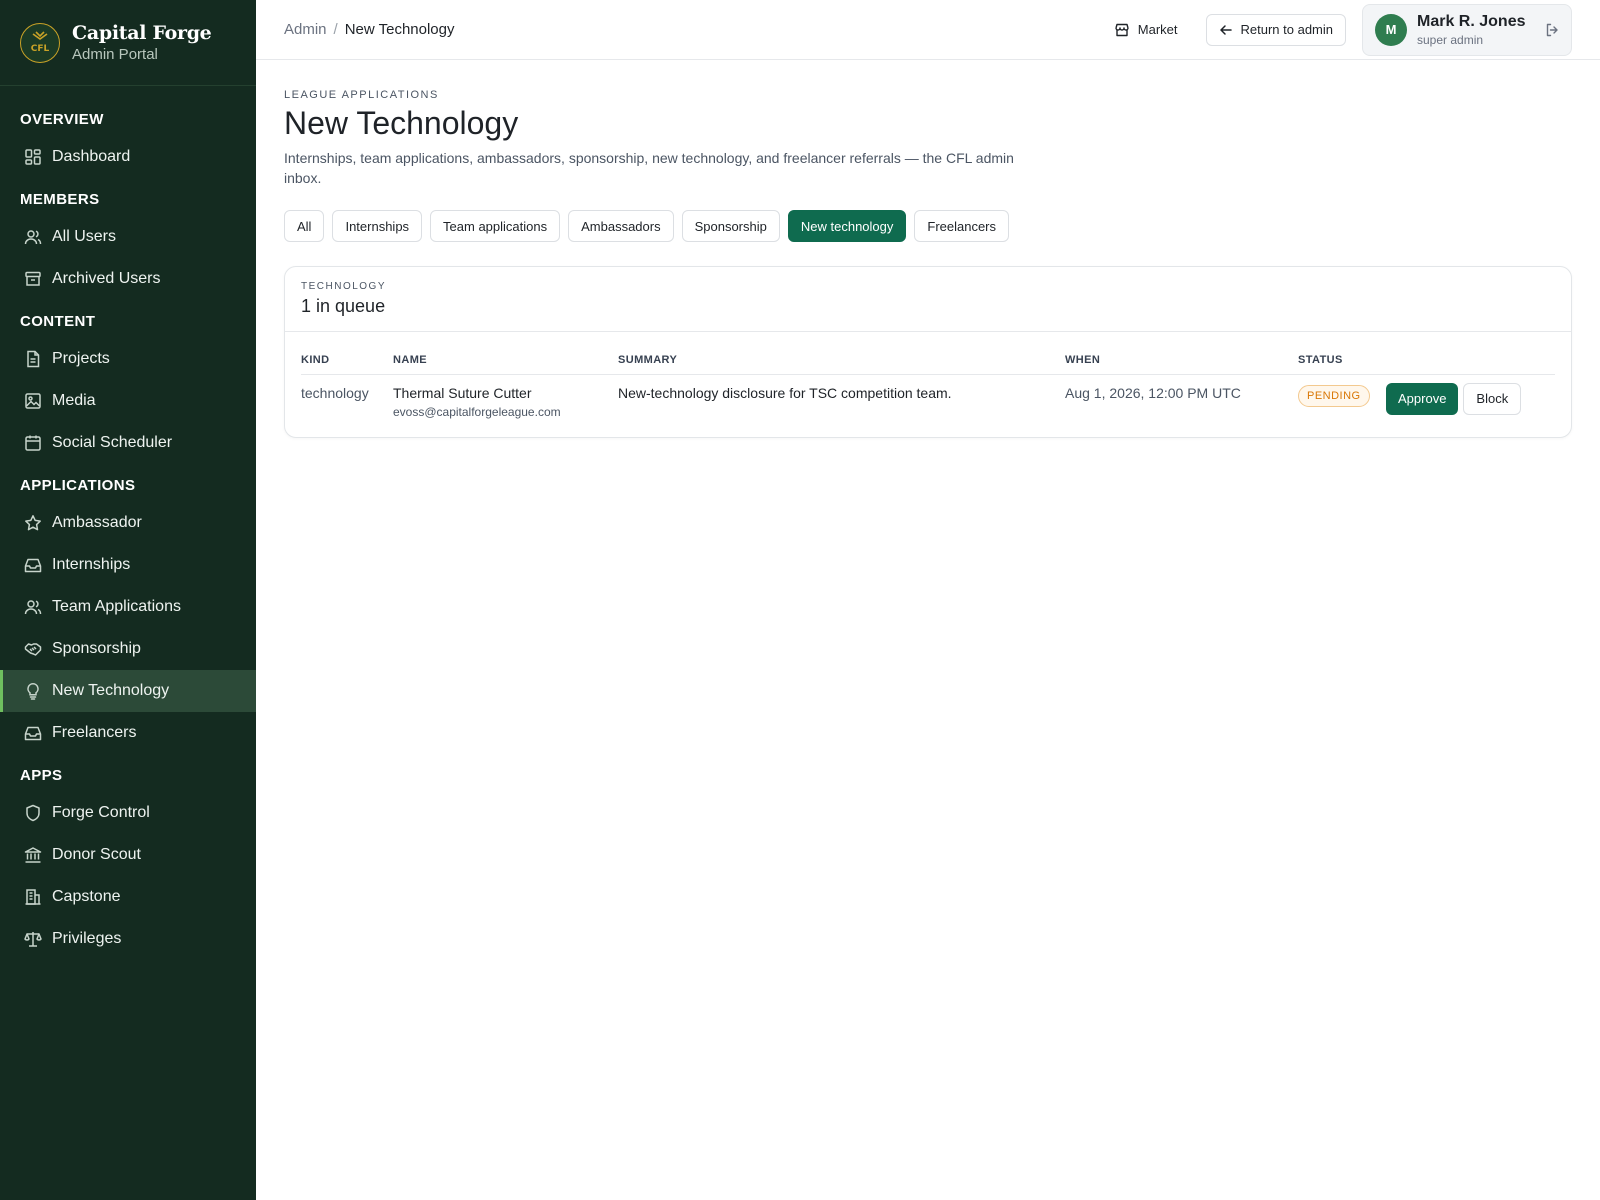 The height and width of the screenshot is (1200, 1600). What do you see at coordinates (33, 897) in the screenshot?
I see `building-icon` at bounding box center [33, 897].